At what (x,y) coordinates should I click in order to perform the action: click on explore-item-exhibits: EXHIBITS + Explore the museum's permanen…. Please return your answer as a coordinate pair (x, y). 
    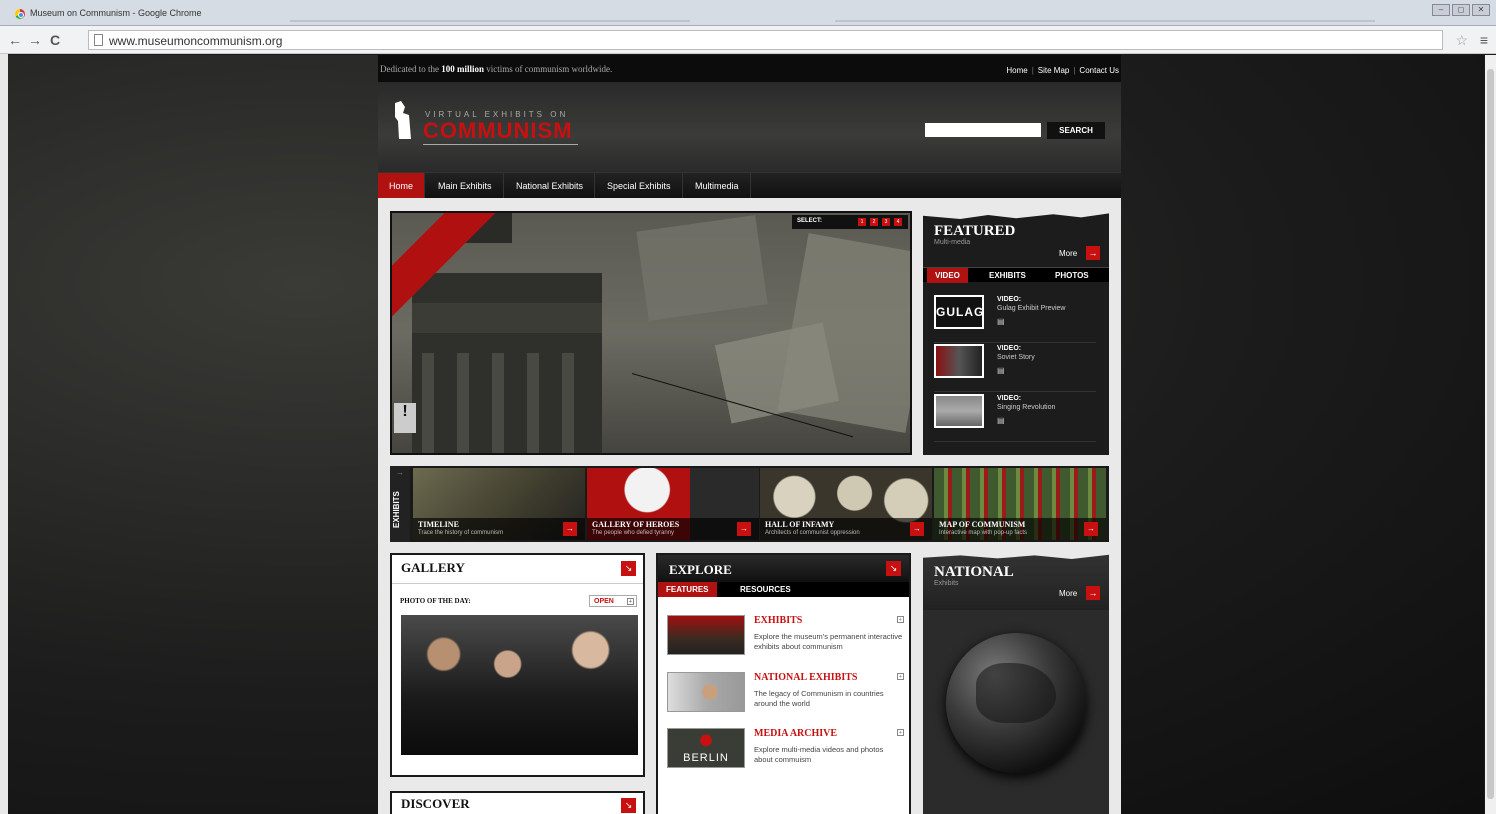
    Looking at the image, I should click on (785, 640).